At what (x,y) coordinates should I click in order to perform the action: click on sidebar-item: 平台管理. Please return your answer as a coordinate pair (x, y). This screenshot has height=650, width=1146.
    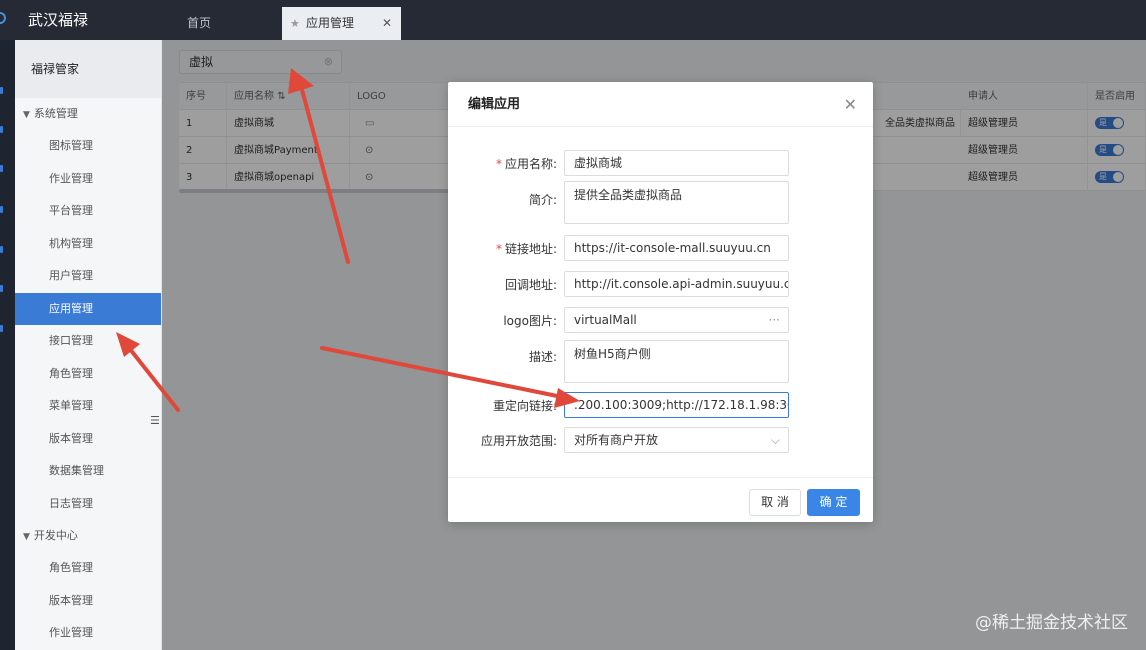
    Looking at the image, I should click on (88, 211).